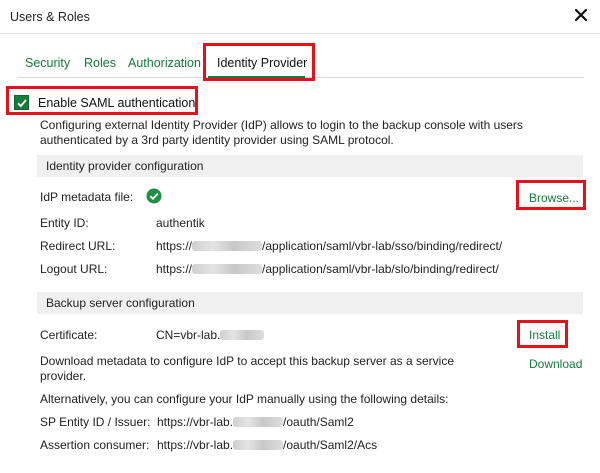 This screenshot has height=473, width=600. Describe the element at coordinates (310, 303) in the screenshot. I see `backup-section-header: Backup server configuration` at that location.